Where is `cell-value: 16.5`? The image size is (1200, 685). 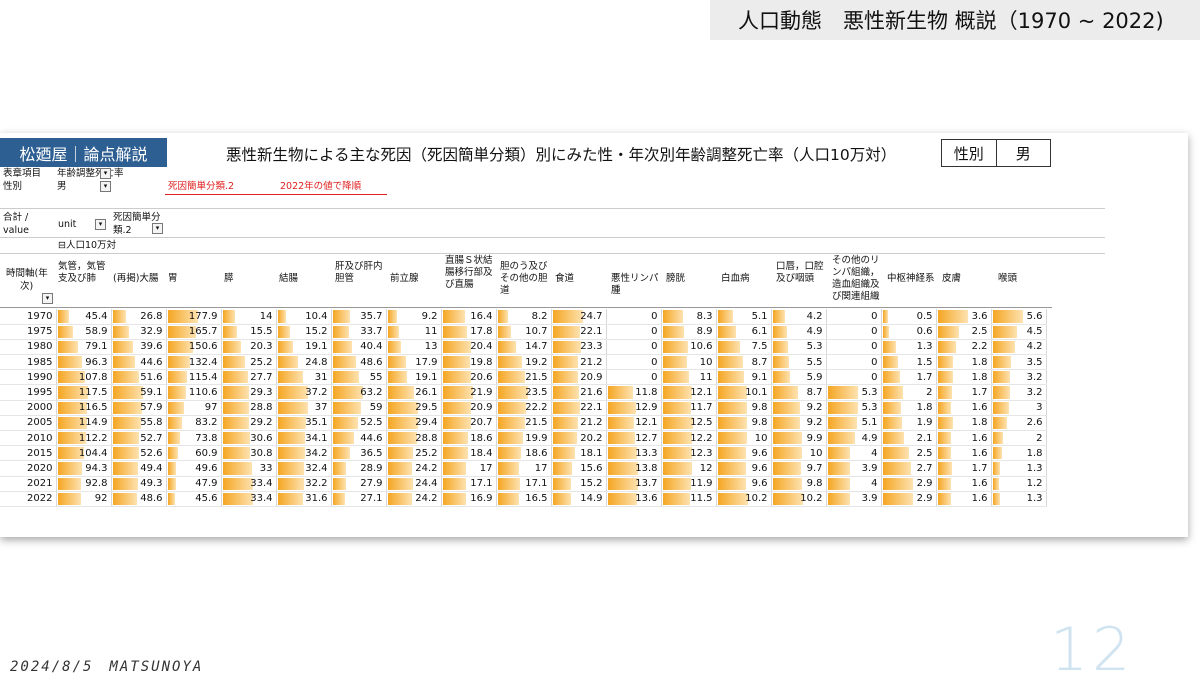
cell-value: 16.5 is located at coordinates (536, 499).